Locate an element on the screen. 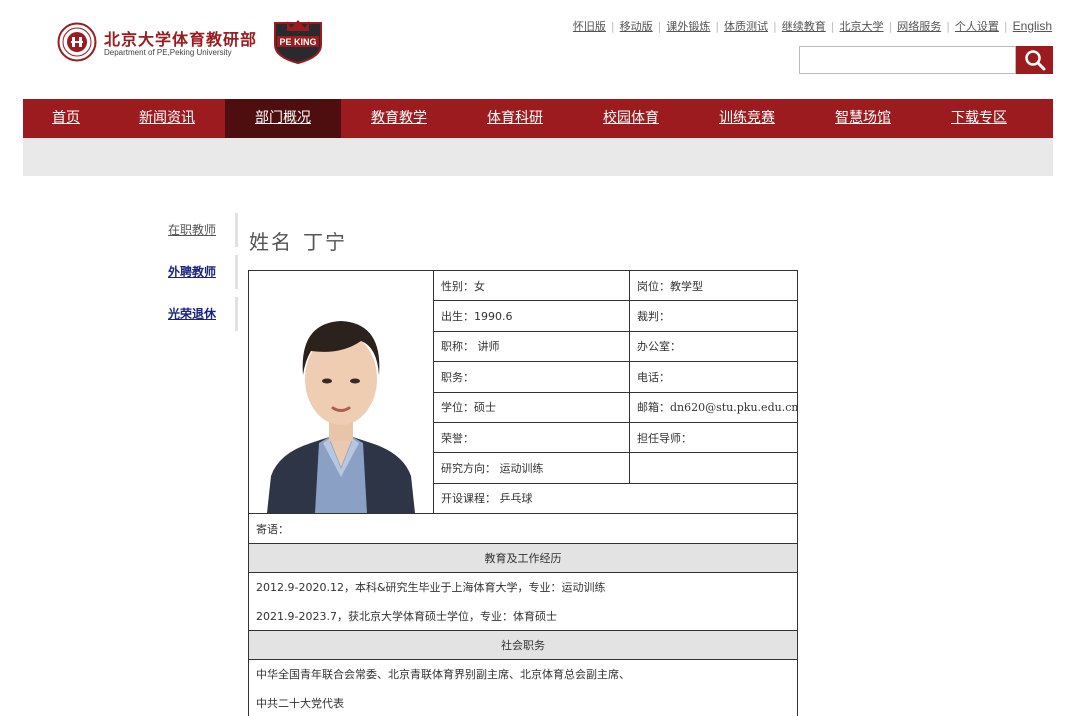  nav-item-training: 训练竞赛 is located at coordinates (747, 118).